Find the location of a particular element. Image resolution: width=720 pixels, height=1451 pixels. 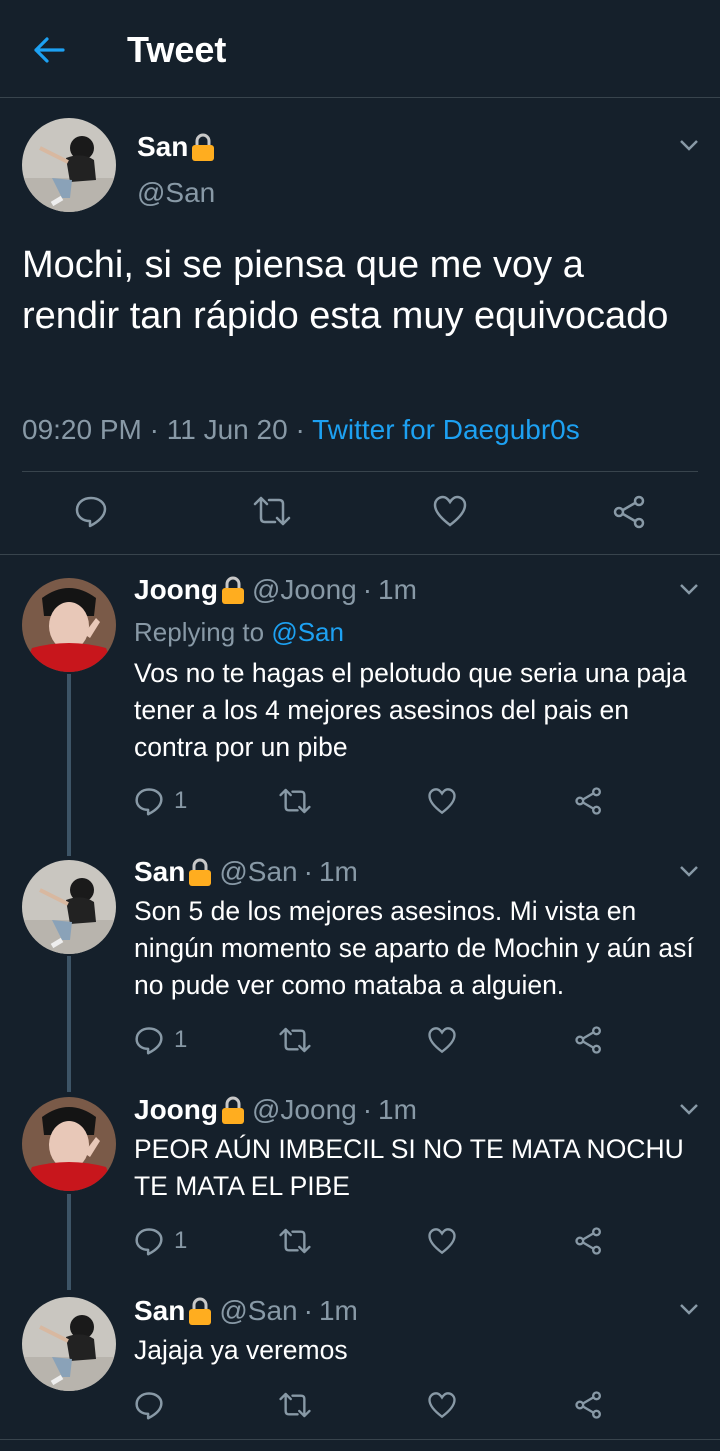

replying-to-handle-link: @San is located at coordinates (307, 632).